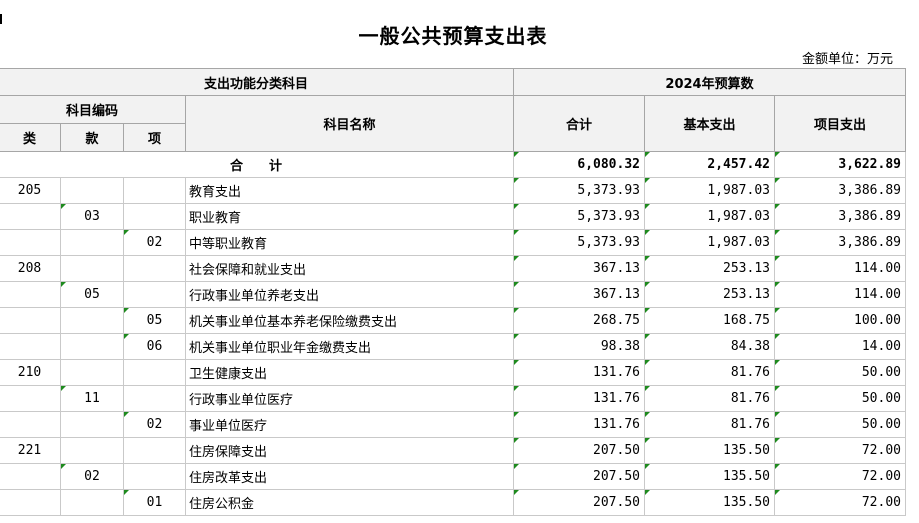 Image resolution: width=919 pixels, height=523 pixels. What do you see at coordinates (840, 164) in the screenshot?
I see `project-amount: 3,622.89` at bounding box center [840, 164].